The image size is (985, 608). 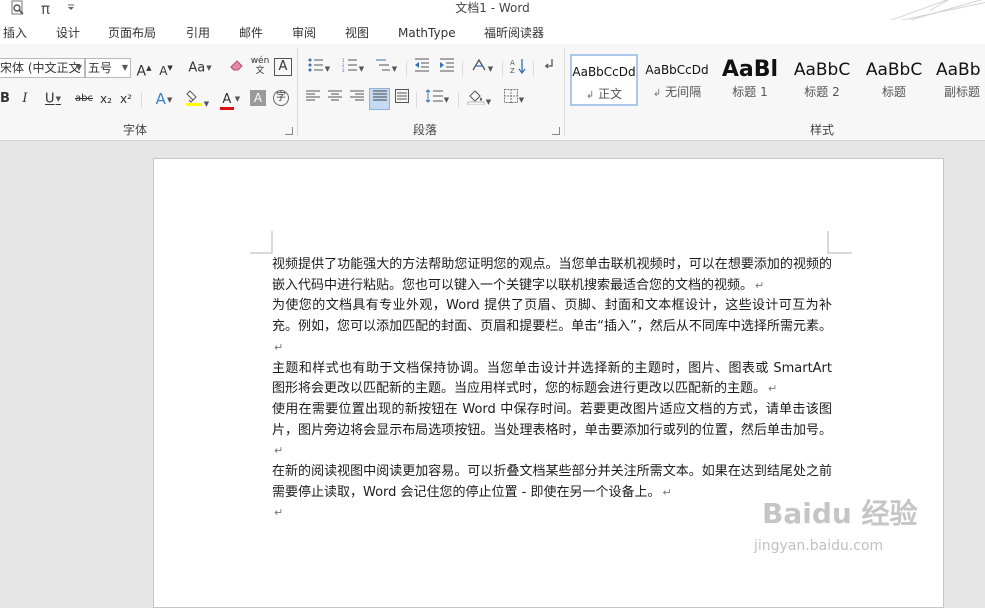 What do you see at coordinates (166, 68) in the screenshot?
I see `shrink-font-button: A▼` at bounding box center [166, 68].